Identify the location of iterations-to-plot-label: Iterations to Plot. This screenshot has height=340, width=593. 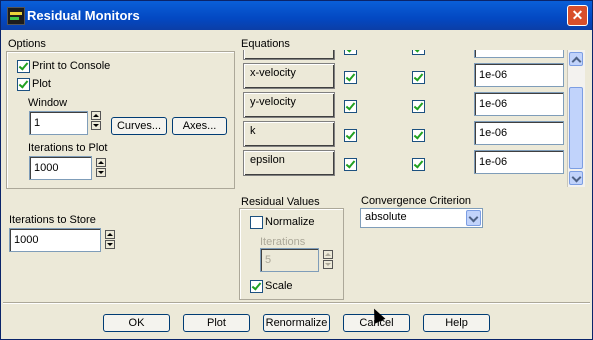
(68, 148).